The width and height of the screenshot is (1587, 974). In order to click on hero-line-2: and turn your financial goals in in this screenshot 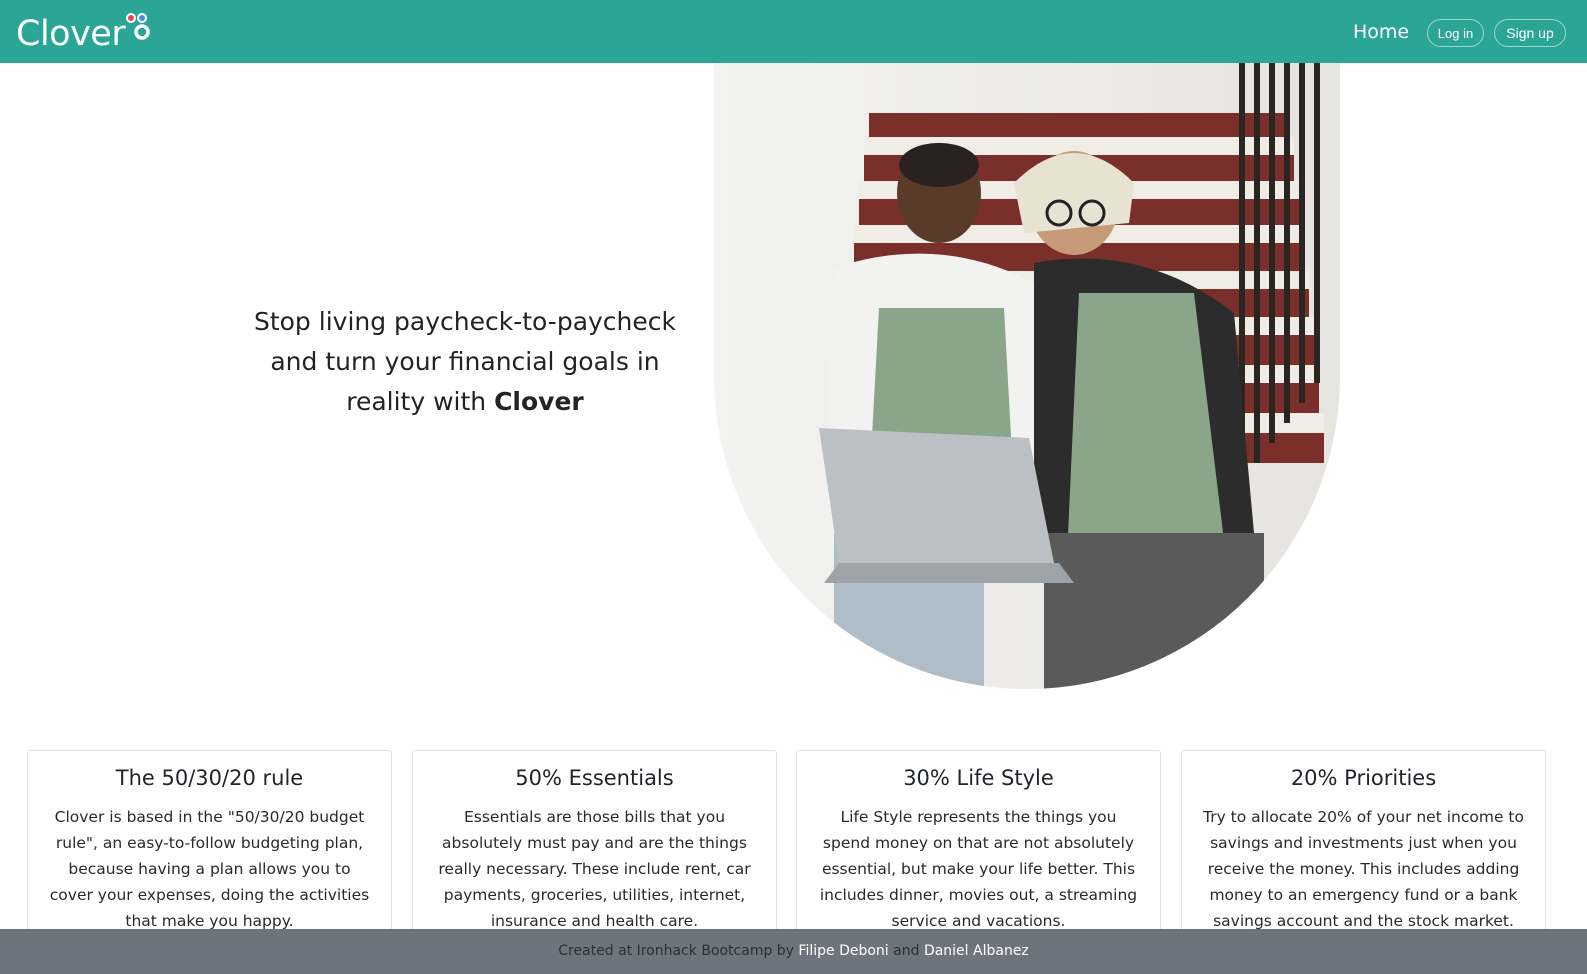, I will do `click(465, 361)`.